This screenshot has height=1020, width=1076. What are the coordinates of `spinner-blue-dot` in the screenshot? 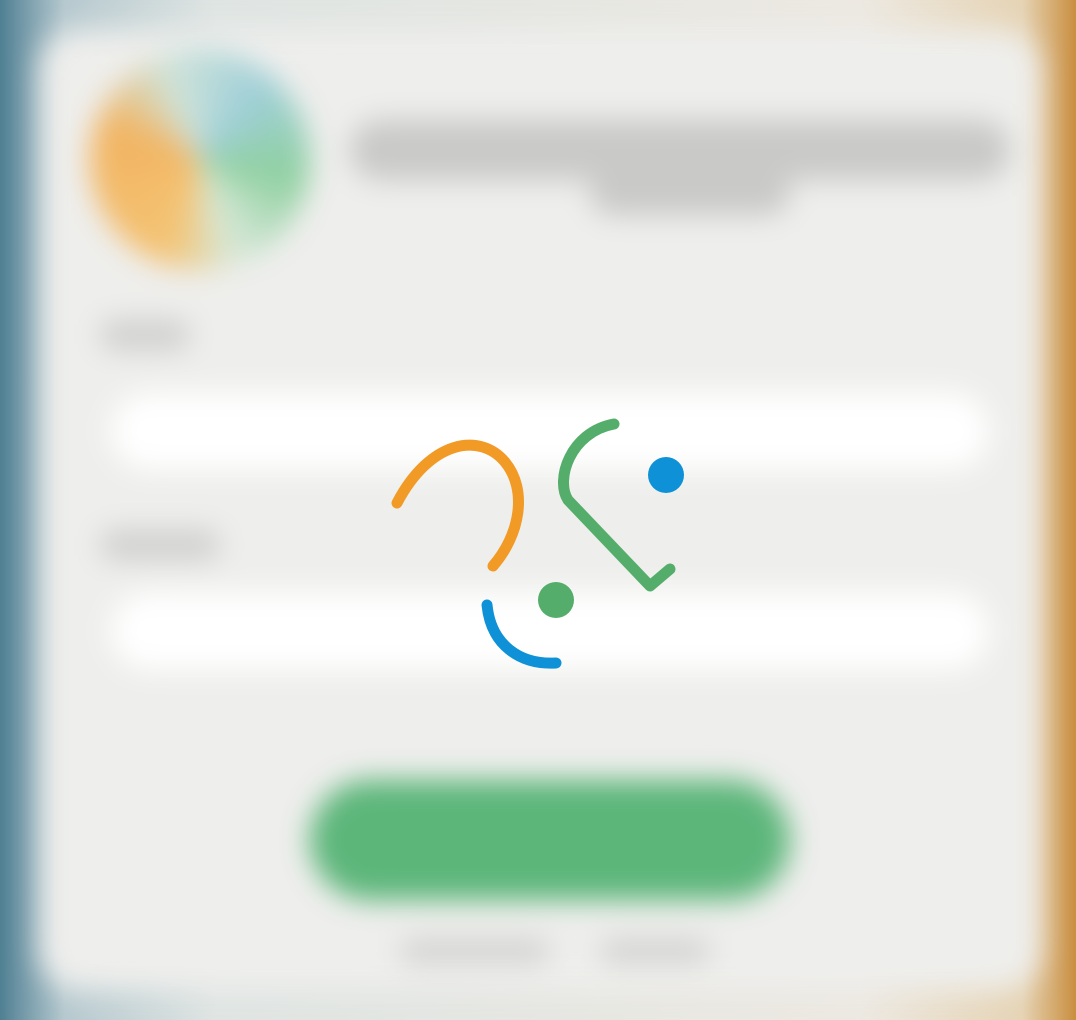 It's located at (666, 475).